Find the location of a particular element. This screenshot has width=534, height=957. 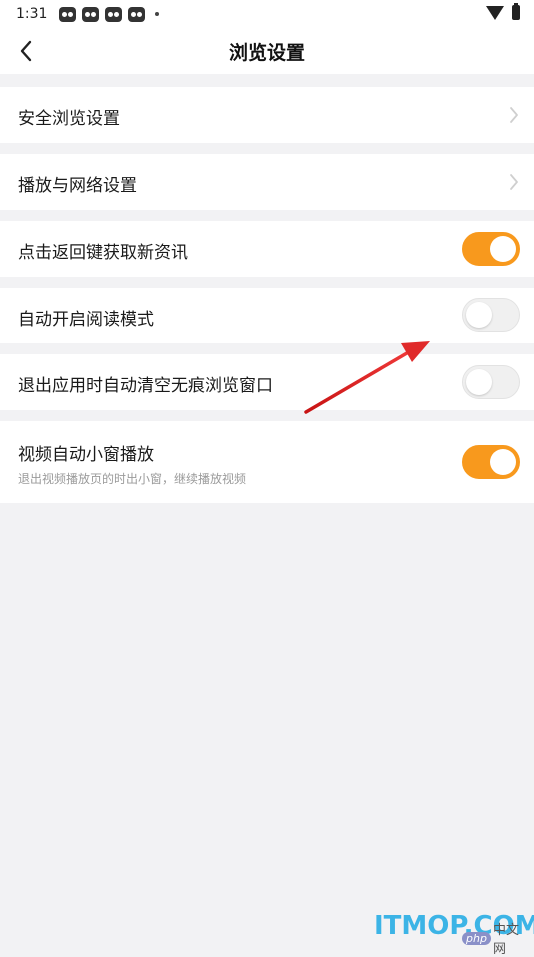

notification-icons is located at coordinates (109, 14).